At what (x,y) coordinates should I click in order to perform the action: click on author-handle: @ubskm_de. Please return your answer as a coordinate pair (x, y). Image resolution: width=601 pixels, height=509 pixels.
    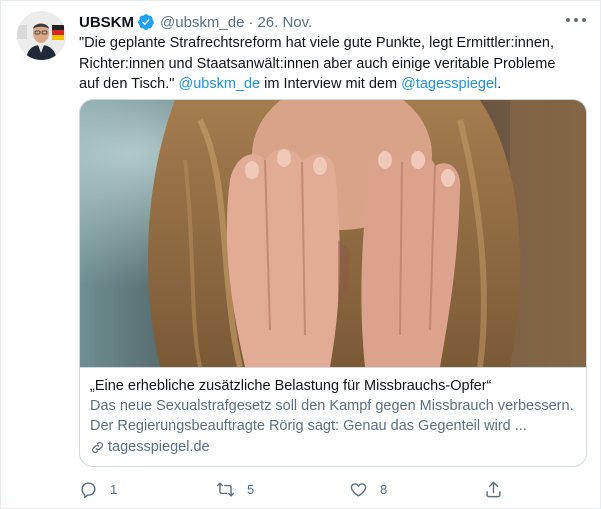
    Looking at the image, I should click on (202, 22).